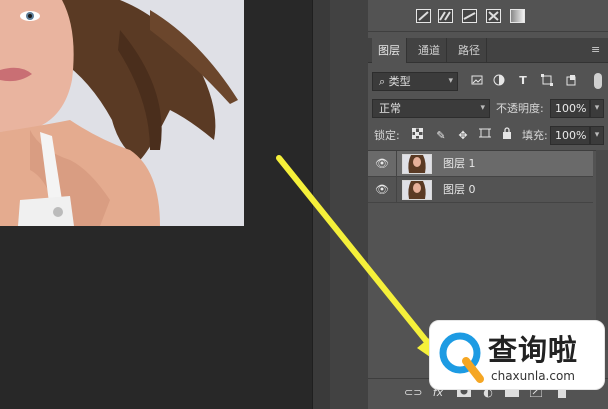  I want to click on filter-row: ⌕ 类型 ▾ T, so click(488, 81).